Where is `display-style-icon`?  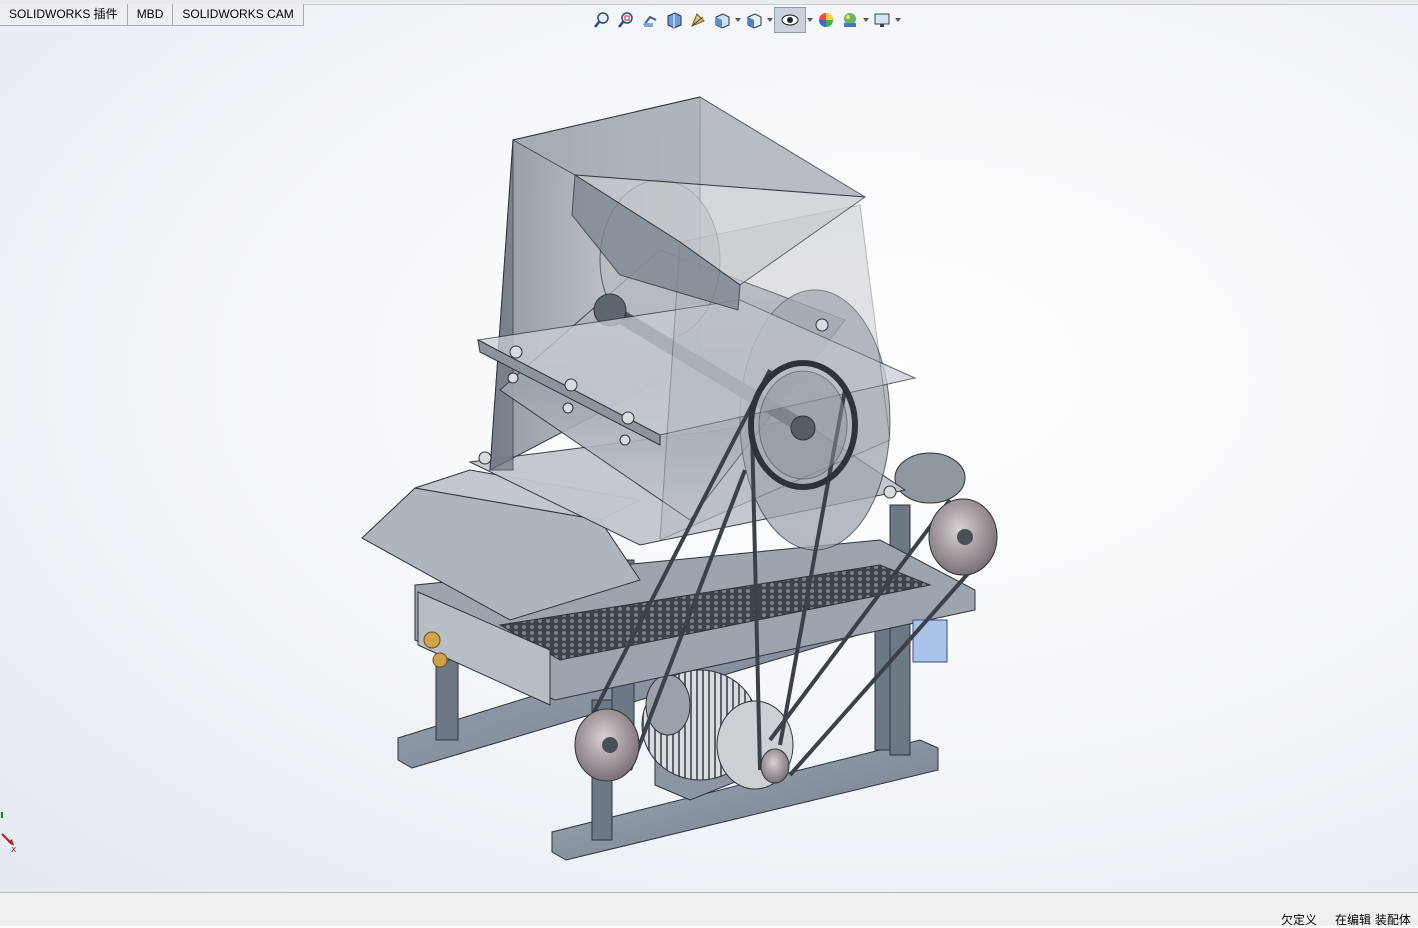
display-style-icon is located at coordinates (754, 20).